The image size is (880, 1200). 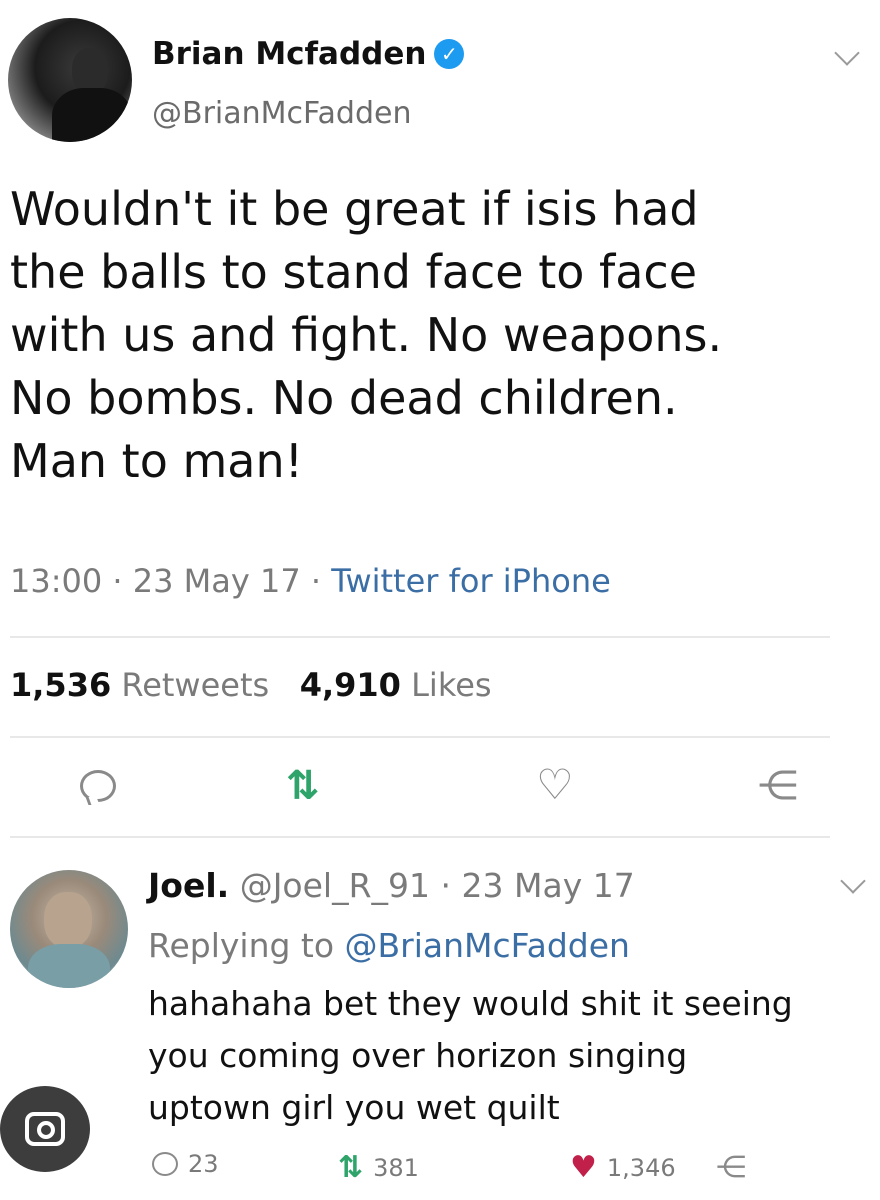 What do you see at coordinates (203, 1164) in the screenshot?
I see `reply-count: 23` at bounding box center [203, 1164].